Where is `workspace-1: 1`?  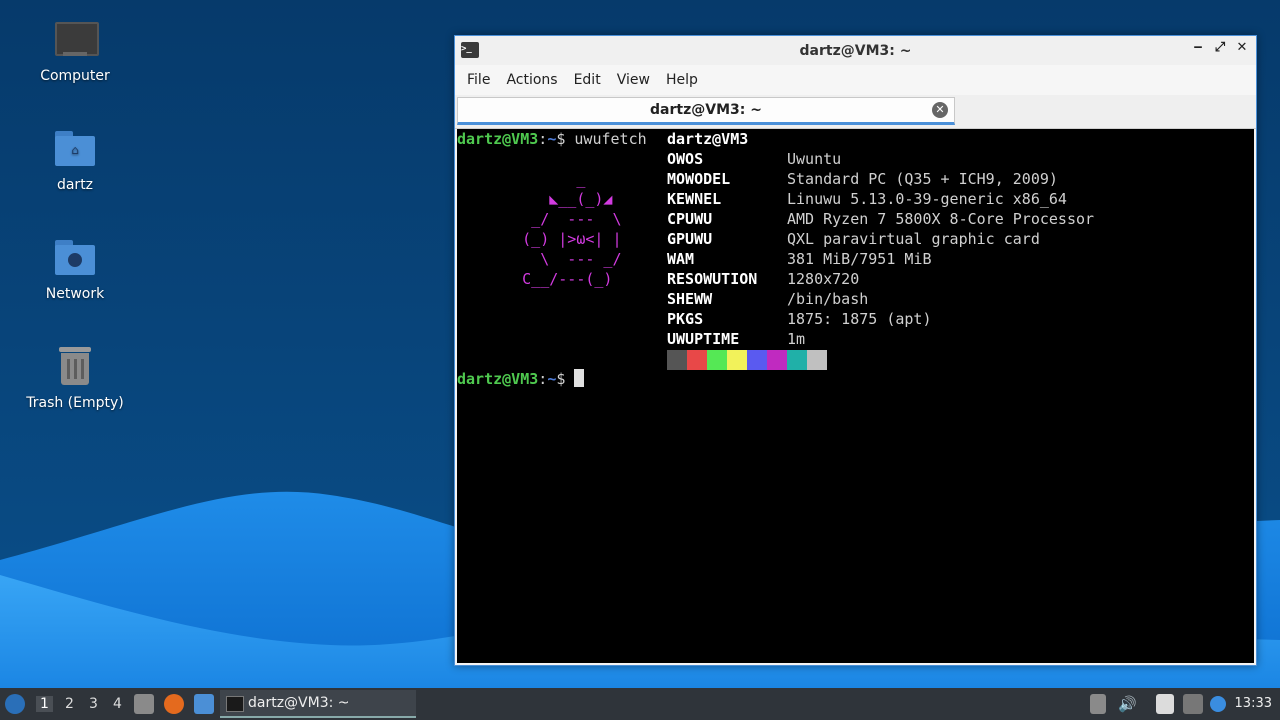 workspace-1: 1 is located at coordinates (44, 704).